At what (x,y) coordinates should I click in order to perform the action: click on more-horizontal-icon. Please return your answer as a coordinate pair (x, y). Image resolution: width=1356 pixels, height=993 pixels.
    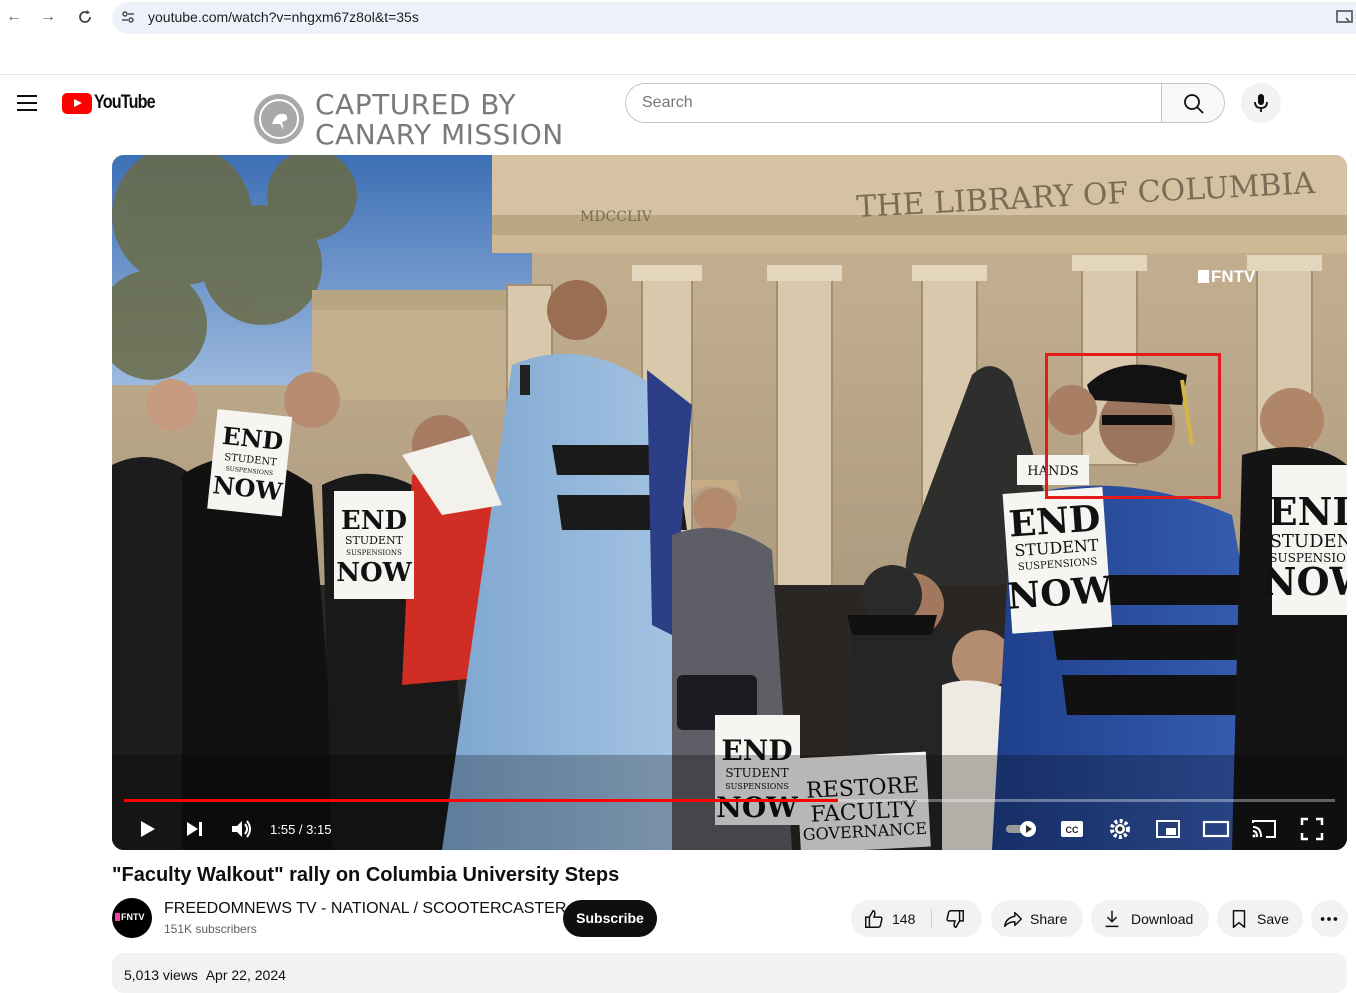
    Looking at the image, I should click on (1329, 919).